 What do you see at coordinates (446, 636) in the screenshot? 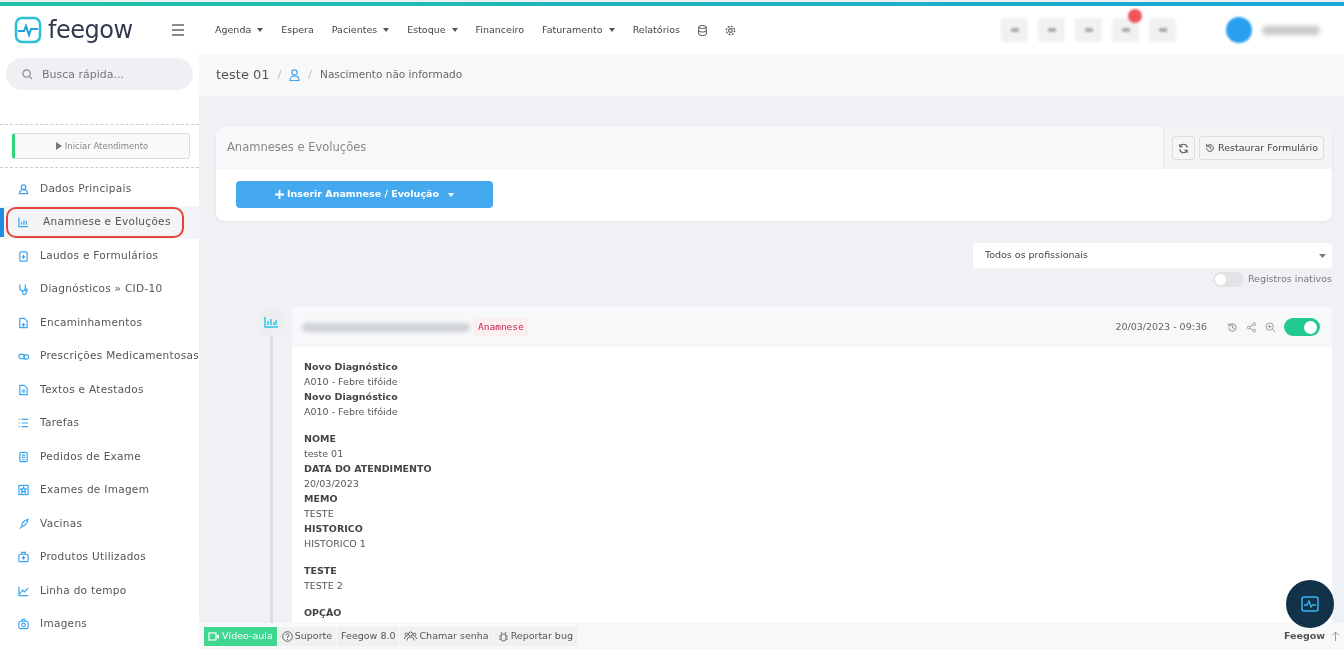
I see `footer-button: Chamar senha` at bounding box center [446, 636].